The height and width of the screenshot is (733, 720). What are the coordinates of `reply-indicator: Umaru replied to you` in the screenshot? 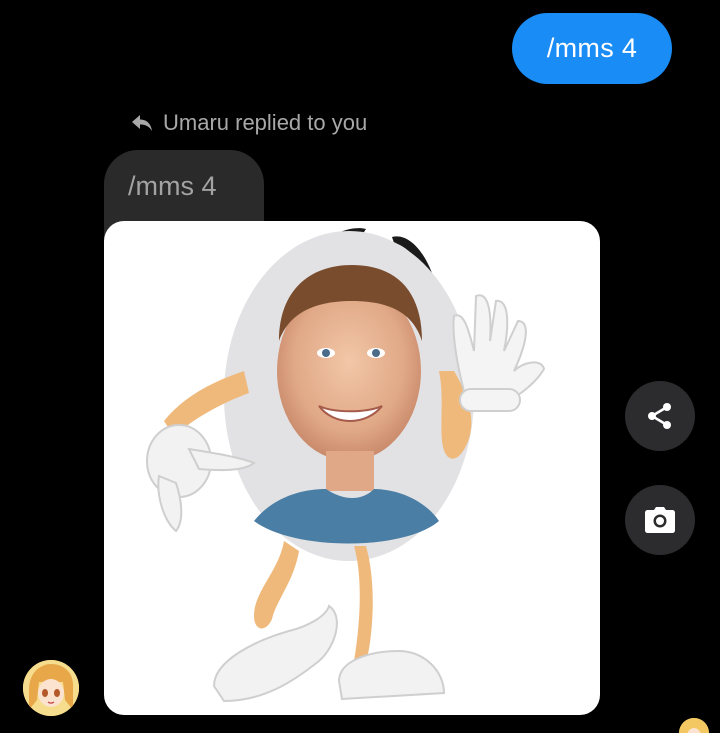 It's located at (249, 123).